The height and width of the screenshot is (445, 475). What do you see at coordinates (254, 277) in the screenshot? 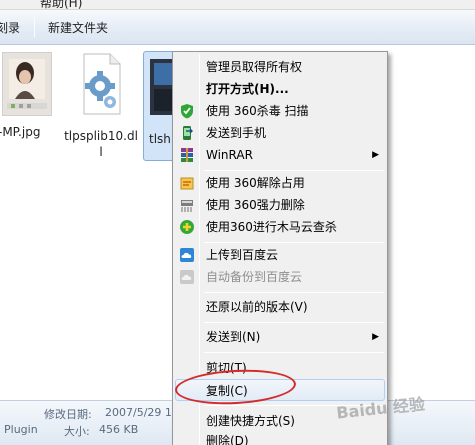
I see `menu-item-label: 自动备份到百度云` at bounding box center [254, 277].